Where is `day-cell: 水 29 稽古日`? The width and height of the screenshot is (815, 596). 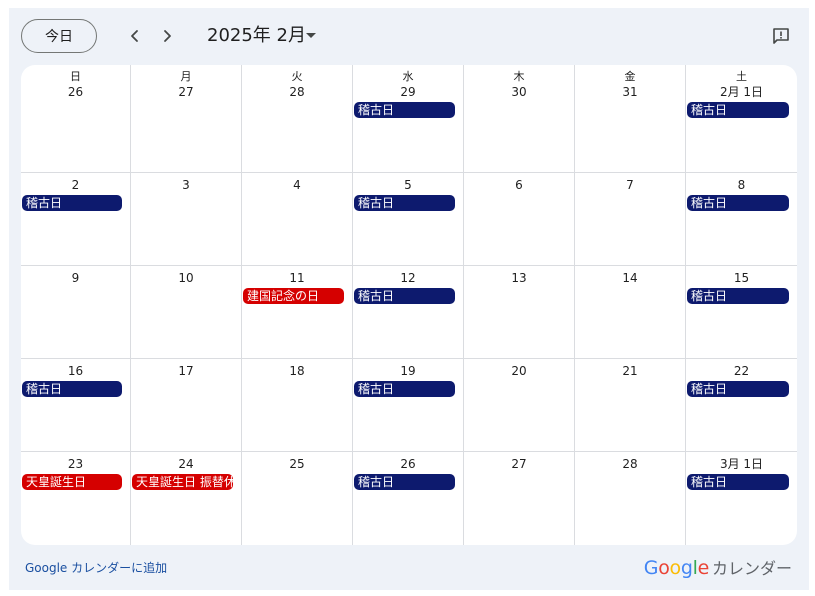 day-cell: 水 29 稽古日 is located at coordinates (408, 118).